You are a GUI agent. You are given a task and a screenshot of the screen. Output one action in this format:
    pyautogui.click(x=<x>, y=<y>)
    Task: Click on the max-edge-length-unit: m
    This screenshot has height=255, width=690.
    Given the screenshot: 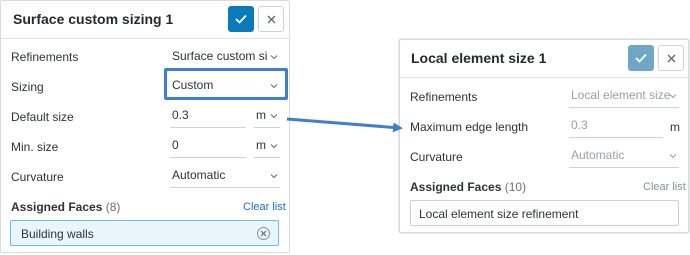 What is the action you would take?
    pyautogui.click(x=675, y=127)
    